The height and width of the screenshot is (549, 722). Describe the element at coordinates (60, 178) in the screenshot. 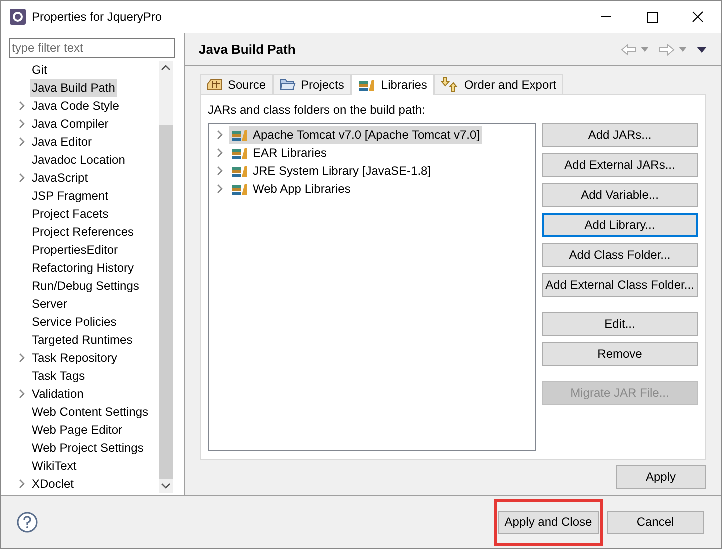

I see `tree-item: JavaScript` at that location.